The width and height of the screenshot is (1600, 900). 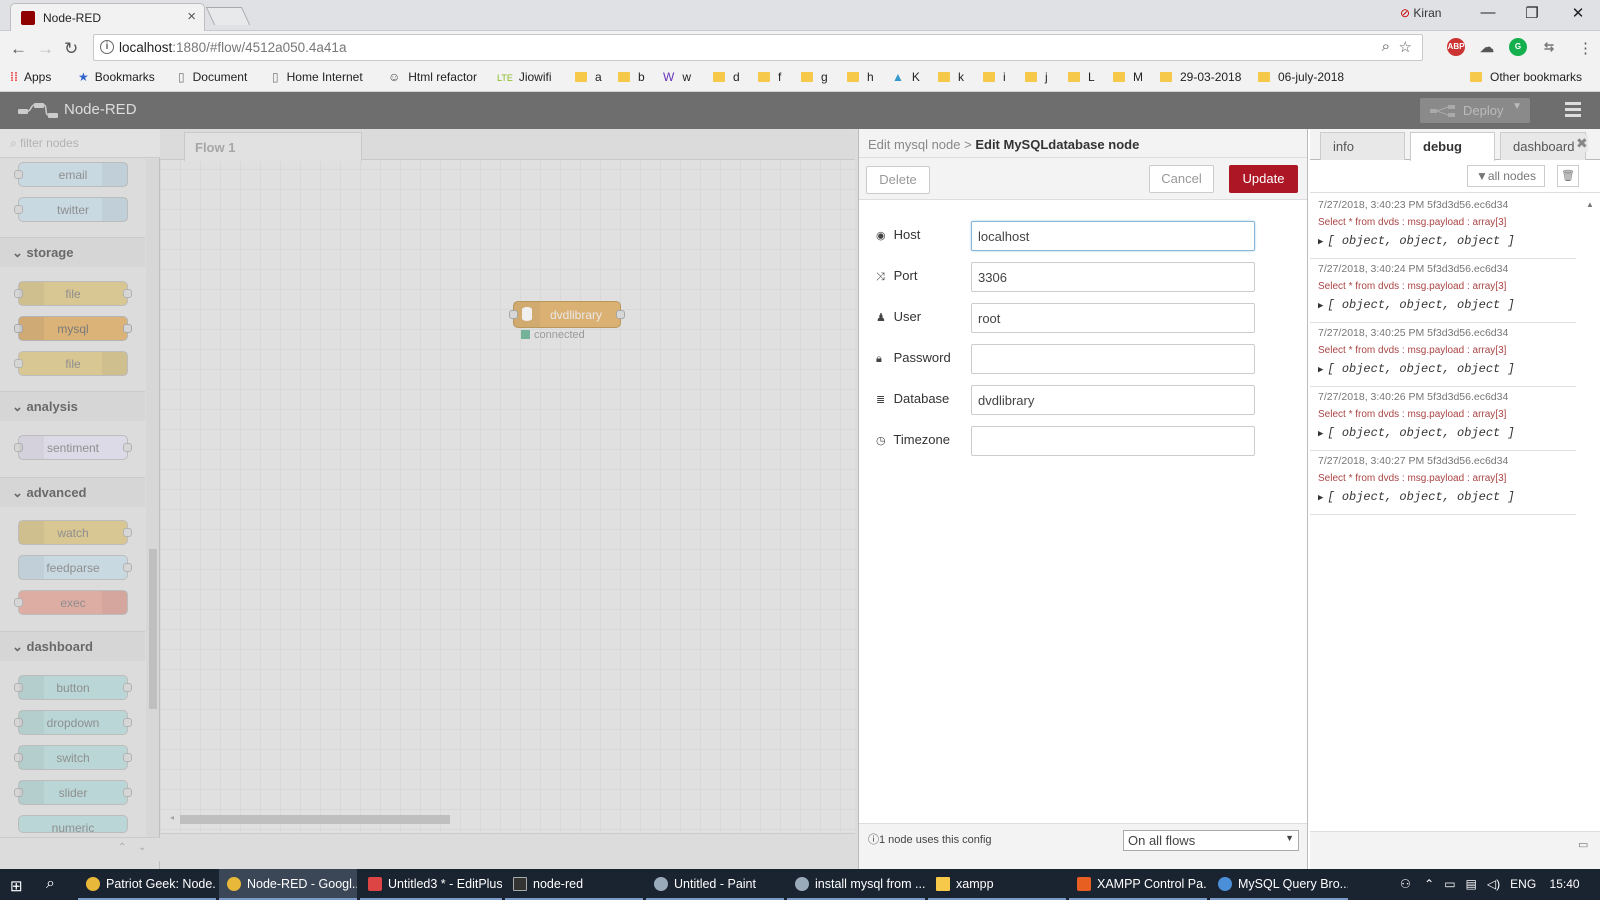 I want to click on people-icon: ⚇, so click(x=1405, y=884).